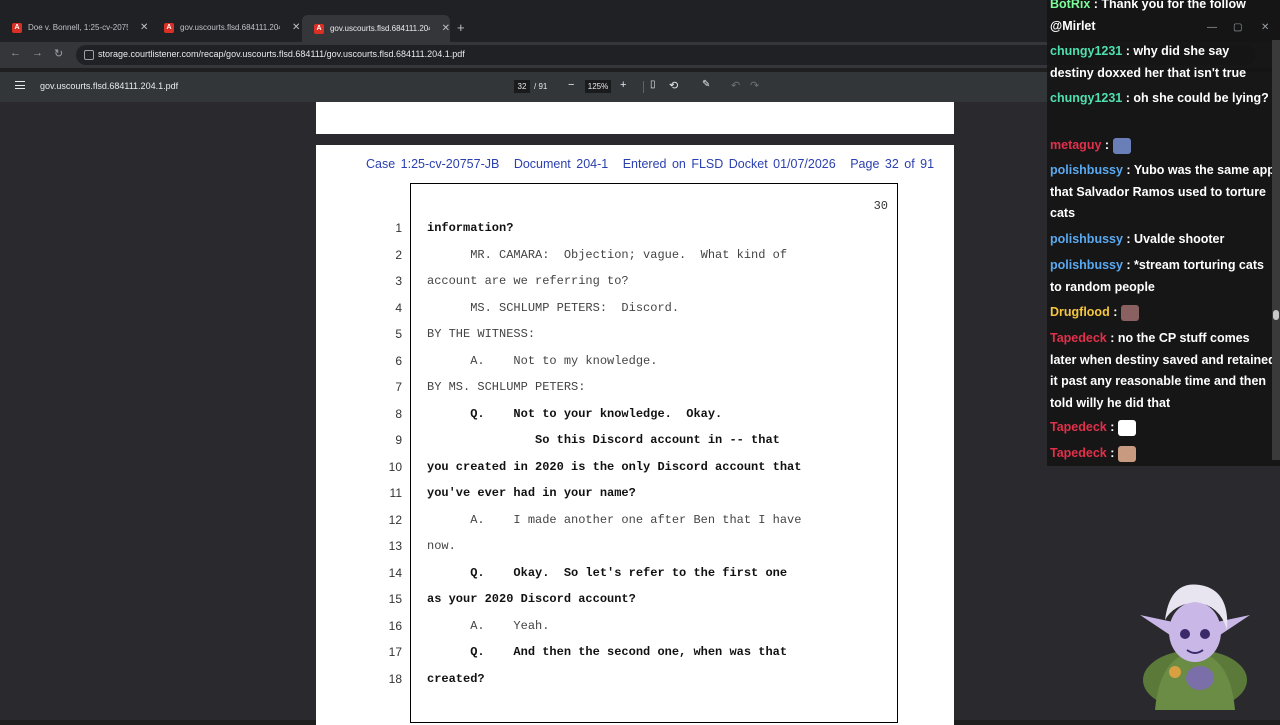  Describe the element at coordinates (398, 281) in the screenshot. I see `line-number: 3` at that location.